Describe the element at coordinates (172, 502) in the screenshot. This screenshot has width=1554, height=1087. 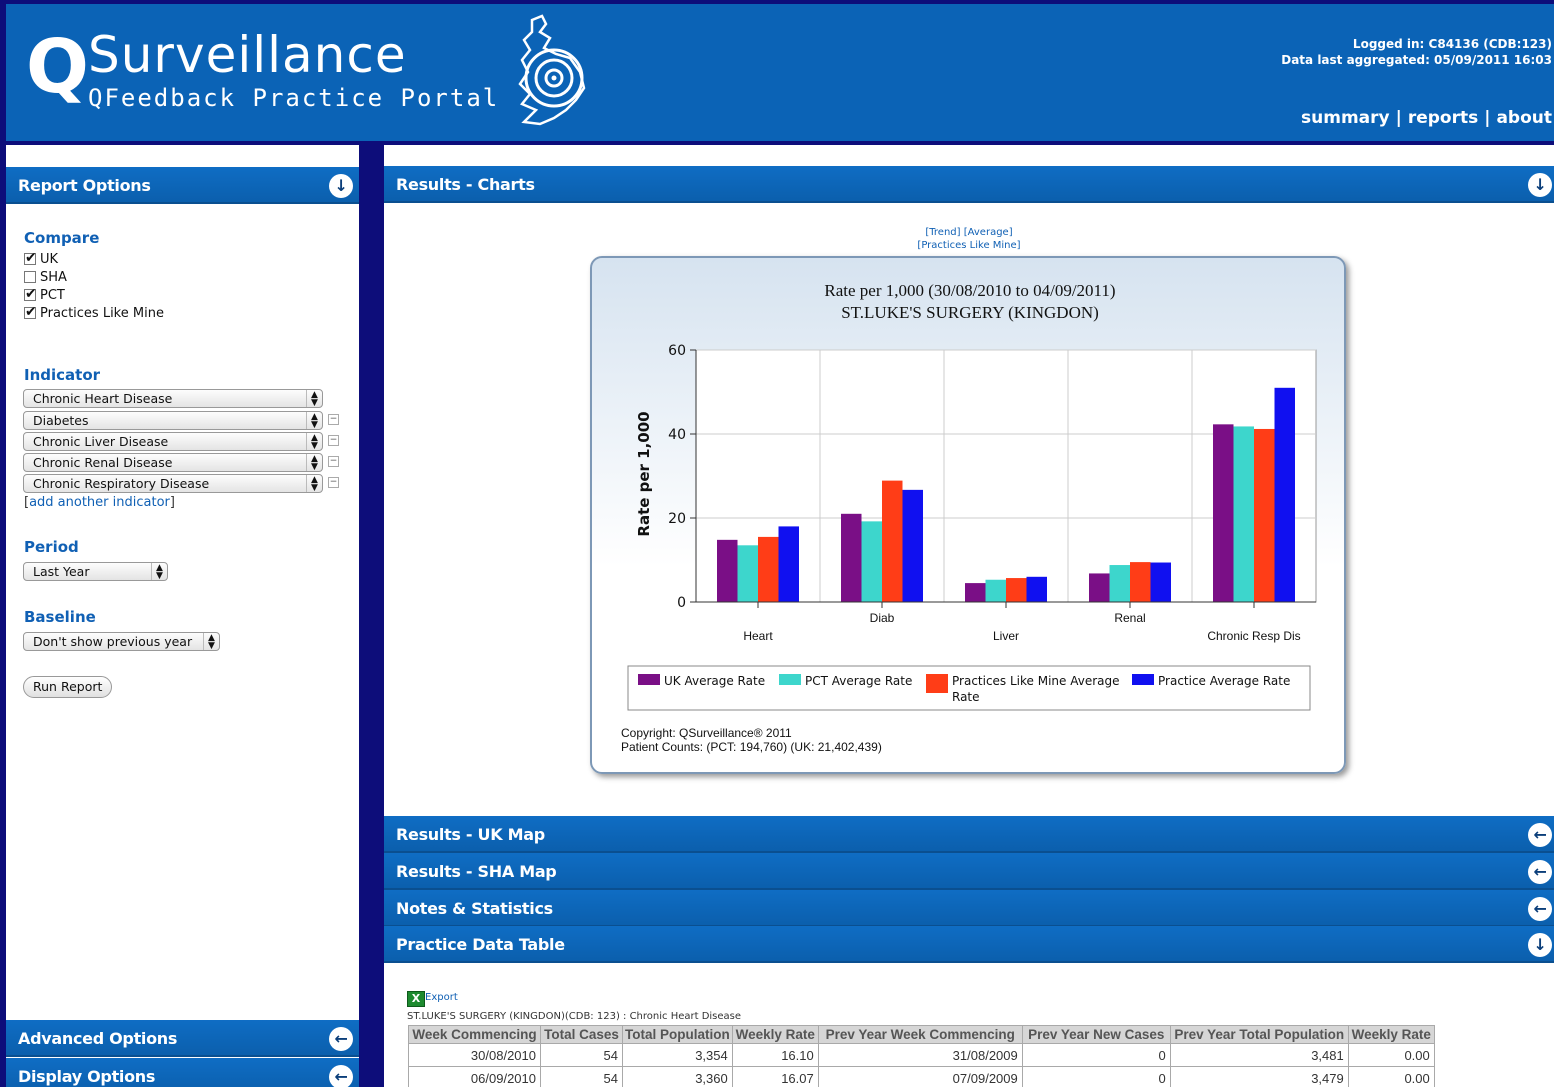
I see `bracket: ]` at that location.